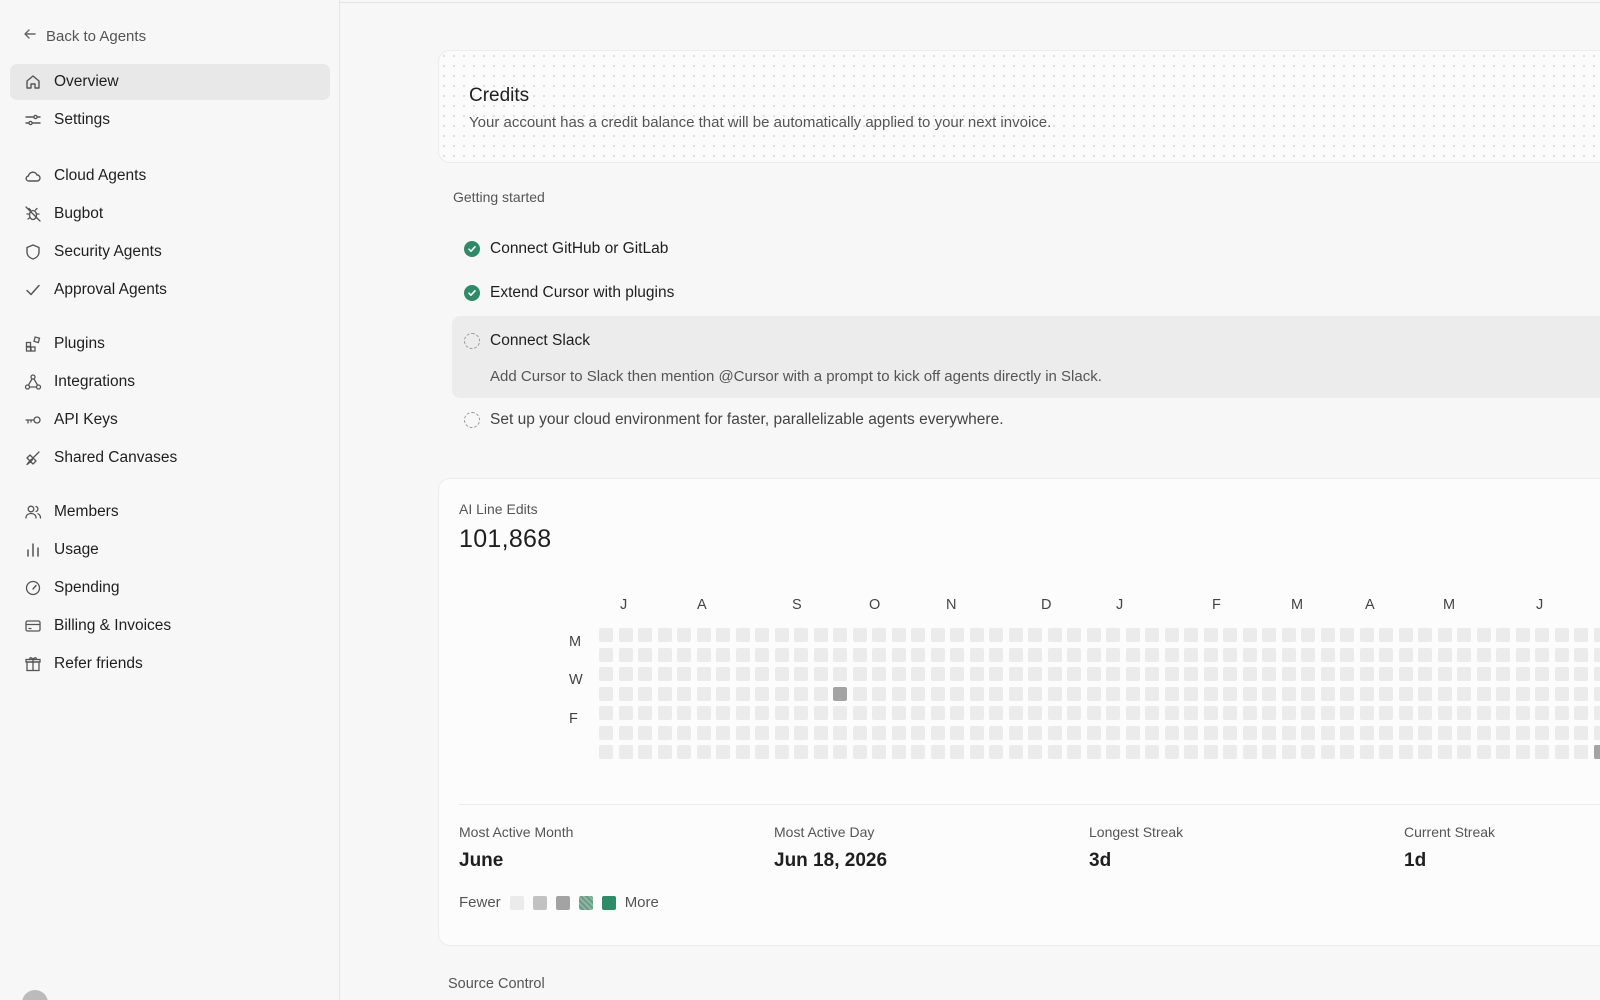  What do you see at coordinates (170, 458) in the screenshot?
I see `sidebar-item-shared-canvases: Shared Canvases` at bounding box center [170, 458].